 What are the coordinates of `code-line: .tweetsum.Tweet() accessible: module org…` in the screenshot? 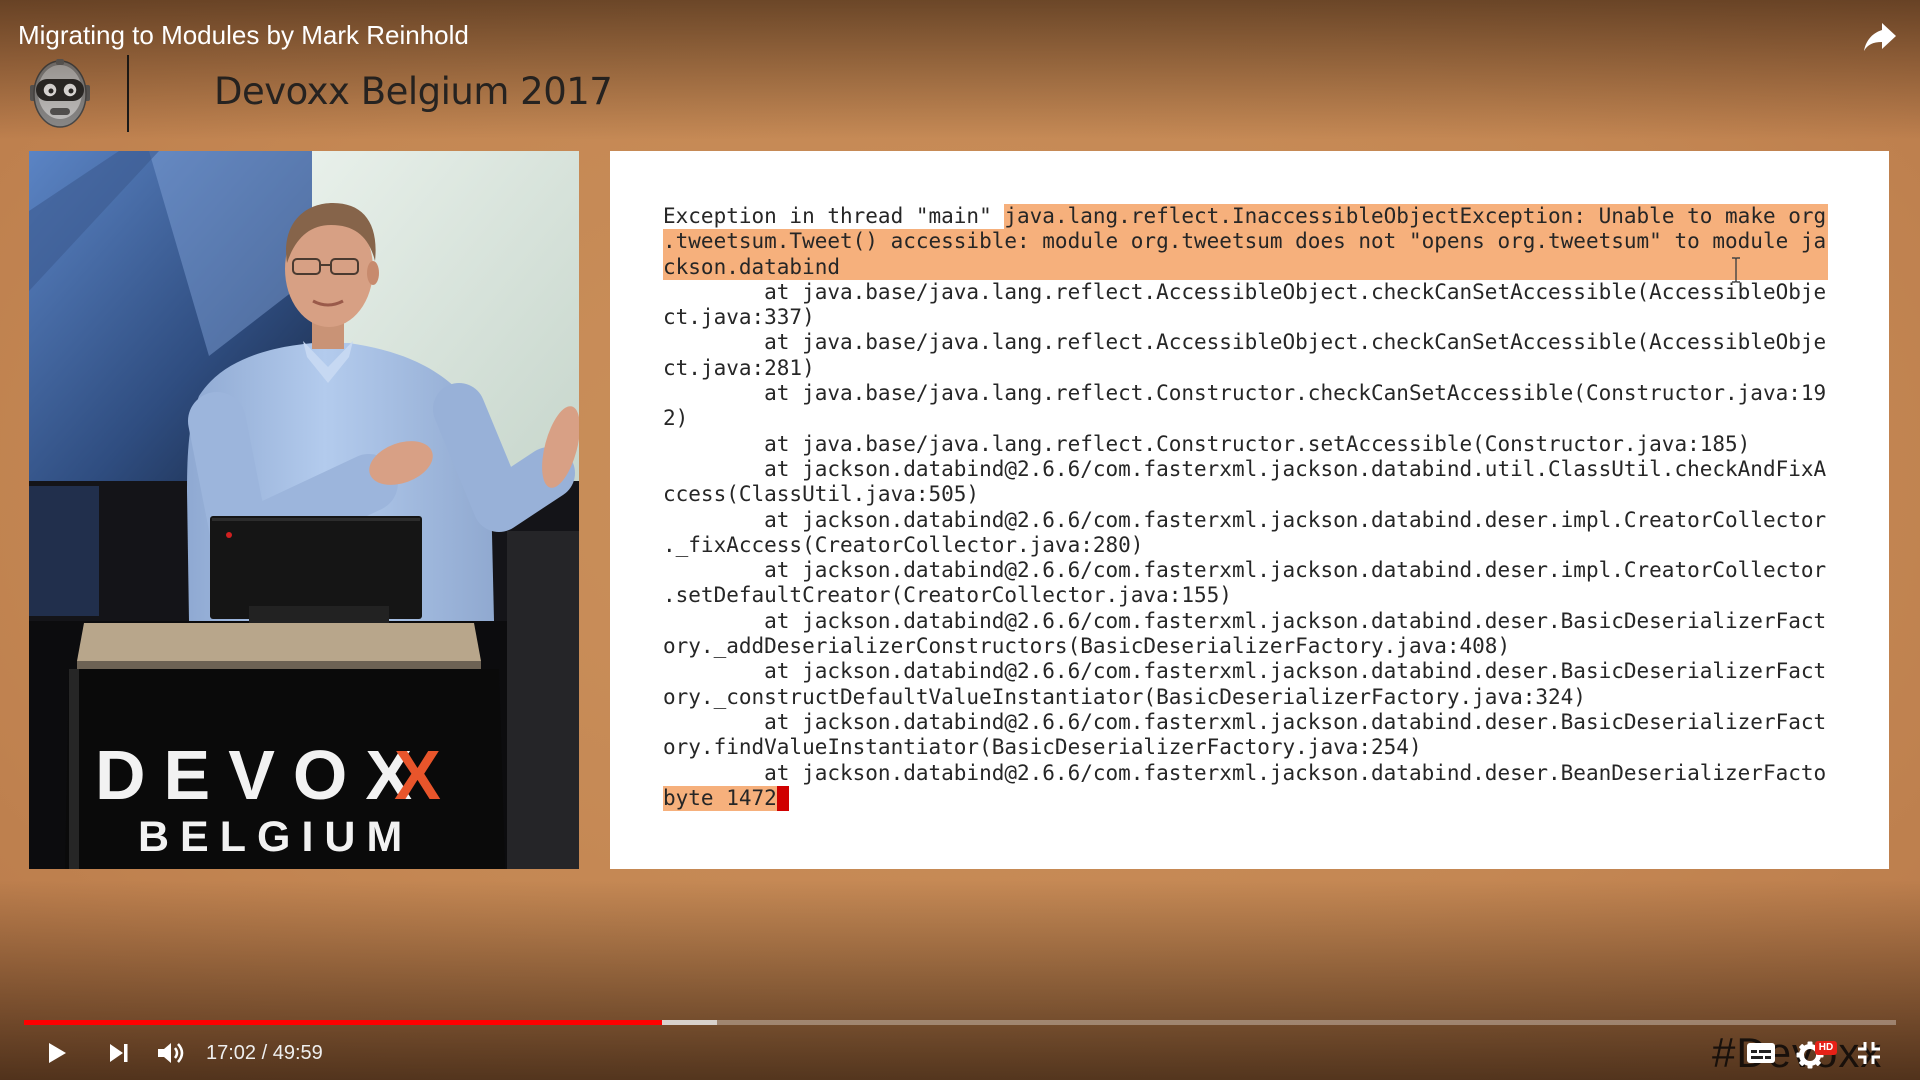 It's located at (1245, 242).